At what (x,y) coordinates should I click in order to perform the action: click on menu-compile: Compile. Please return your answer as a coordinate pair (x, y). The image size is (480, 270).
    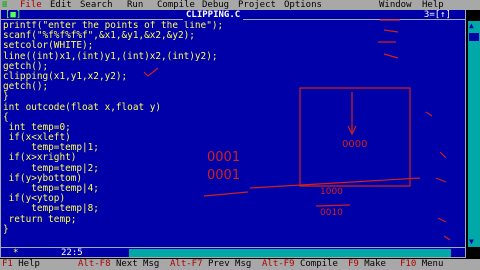
    Looking at the image, I should click on (176, 5).